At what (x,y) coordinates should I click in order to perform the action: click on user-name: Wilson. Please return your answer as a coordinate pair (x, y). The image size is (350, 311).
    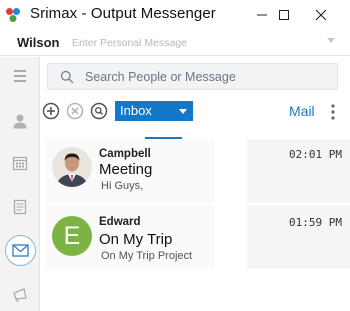
    Looking at the image, I should click on (38, 42).